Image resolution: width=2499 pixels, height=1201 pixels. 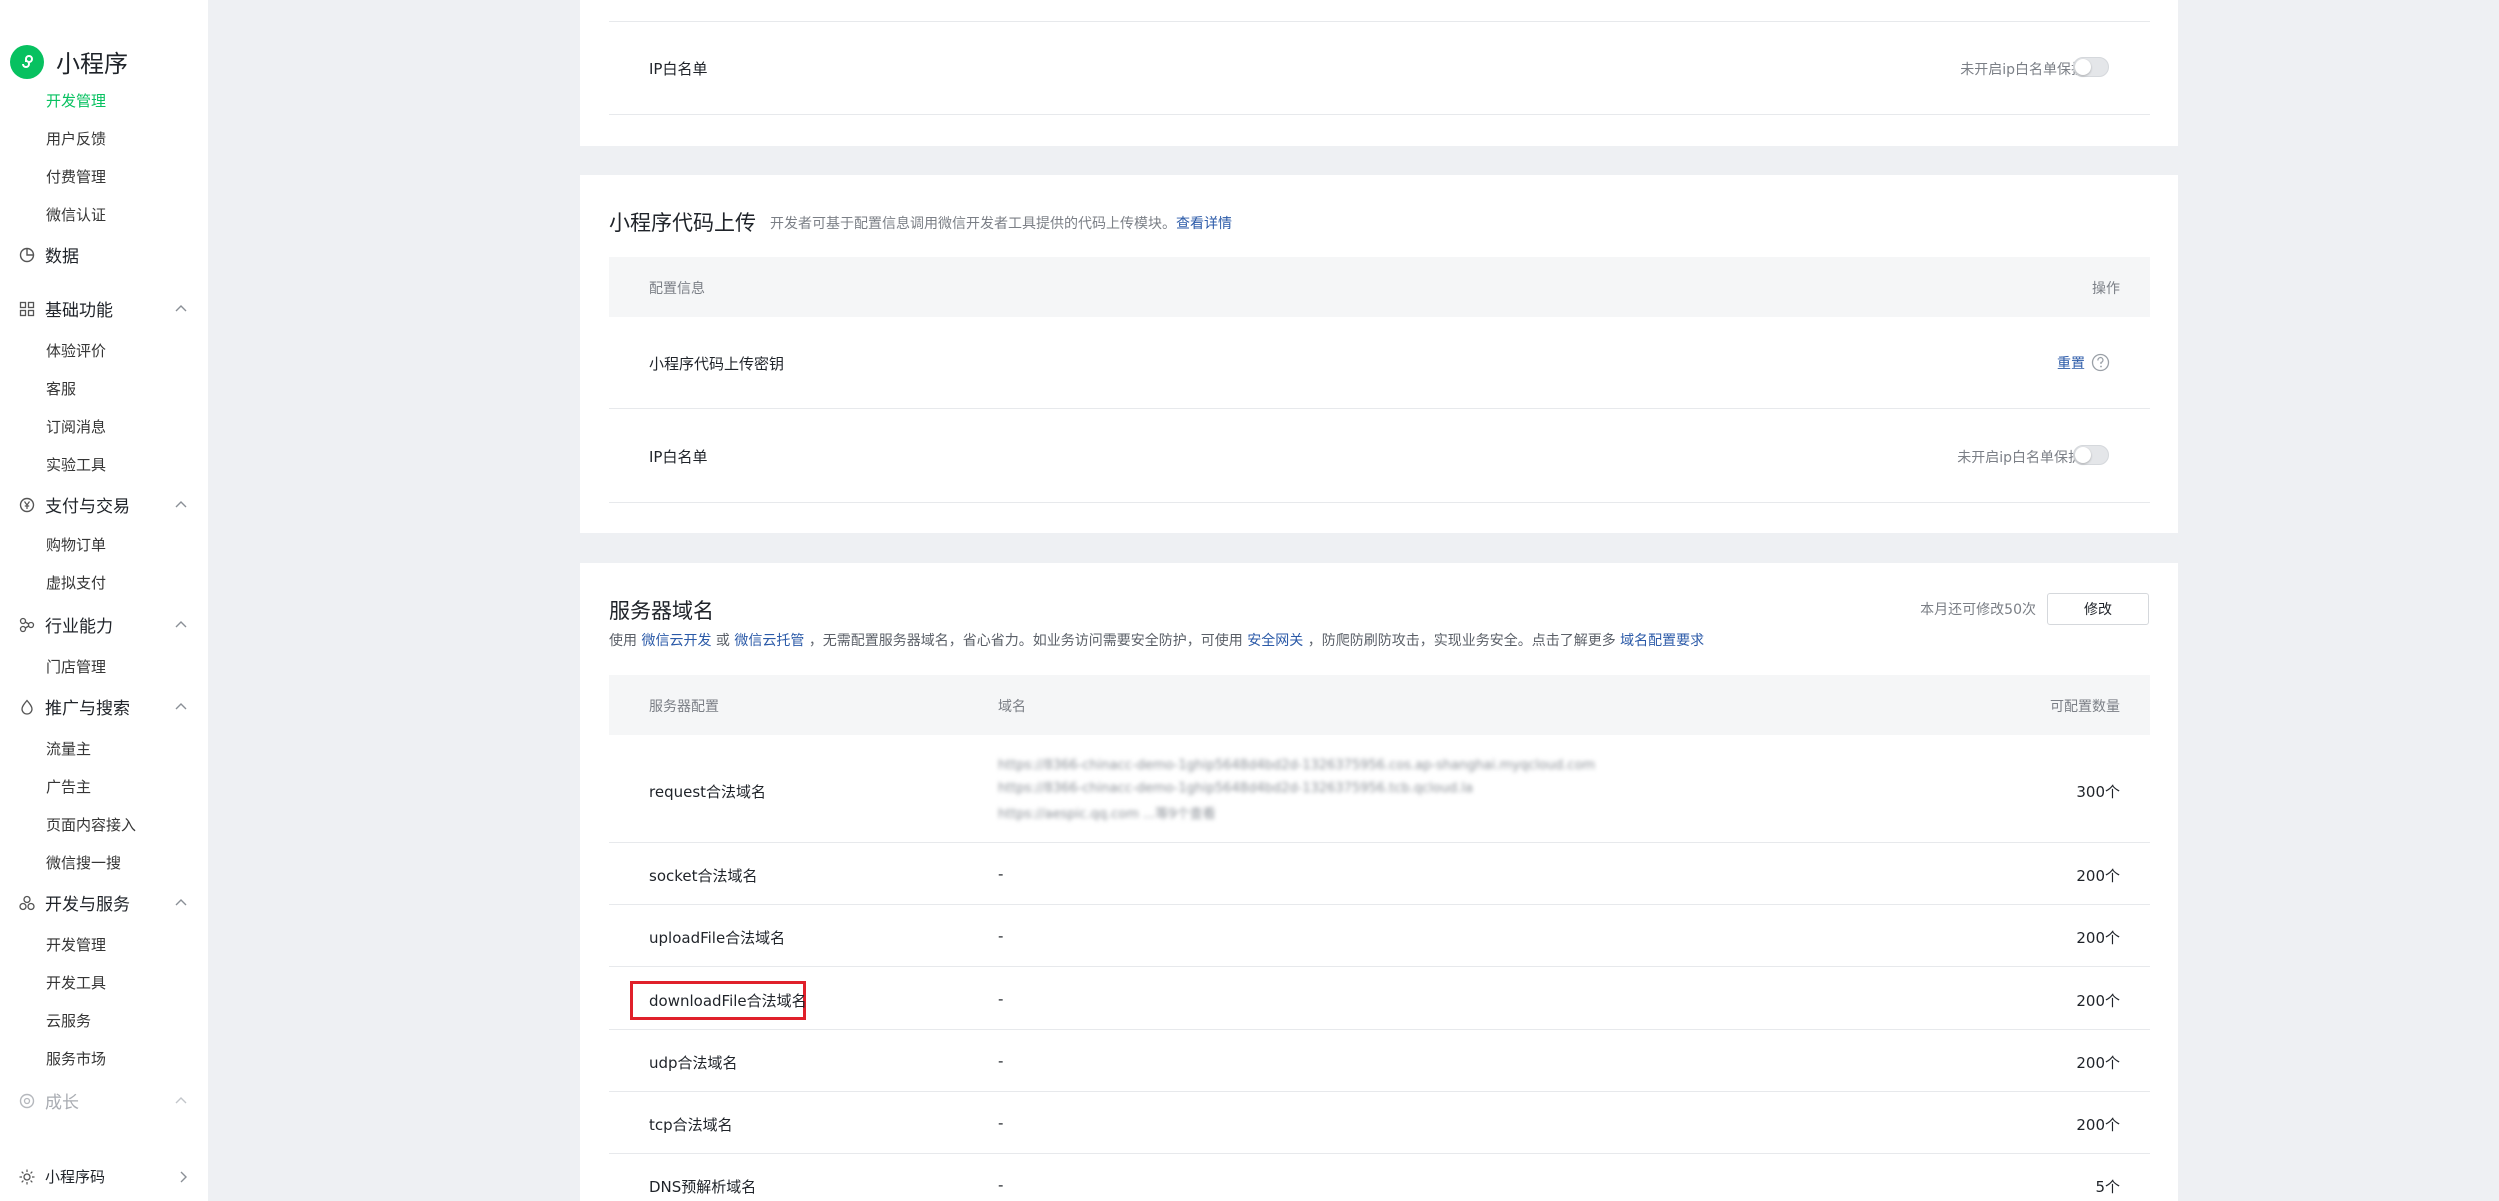 What do you see at coordinates (2091, 455) in the screenshot?
I see `upload-ip-whitelist-toggle` at bounding box center [2091, 455].